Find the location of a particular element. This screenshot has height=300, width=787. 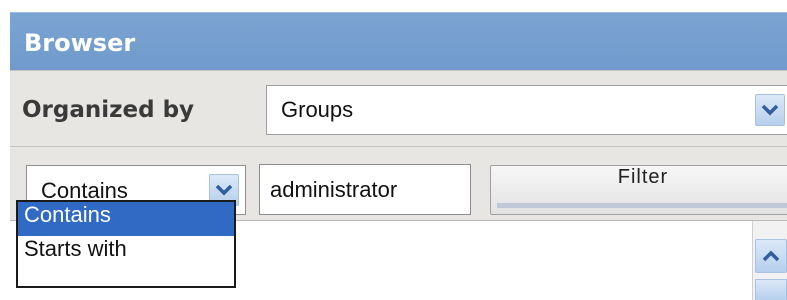

chevron-up-icon is located at coordinates (771, 256).